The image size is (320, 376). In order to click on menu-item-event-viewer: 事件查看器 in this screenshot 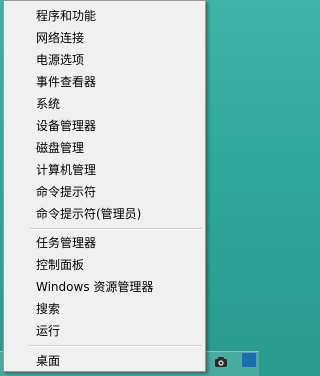, I will do `click(66, 82)`.